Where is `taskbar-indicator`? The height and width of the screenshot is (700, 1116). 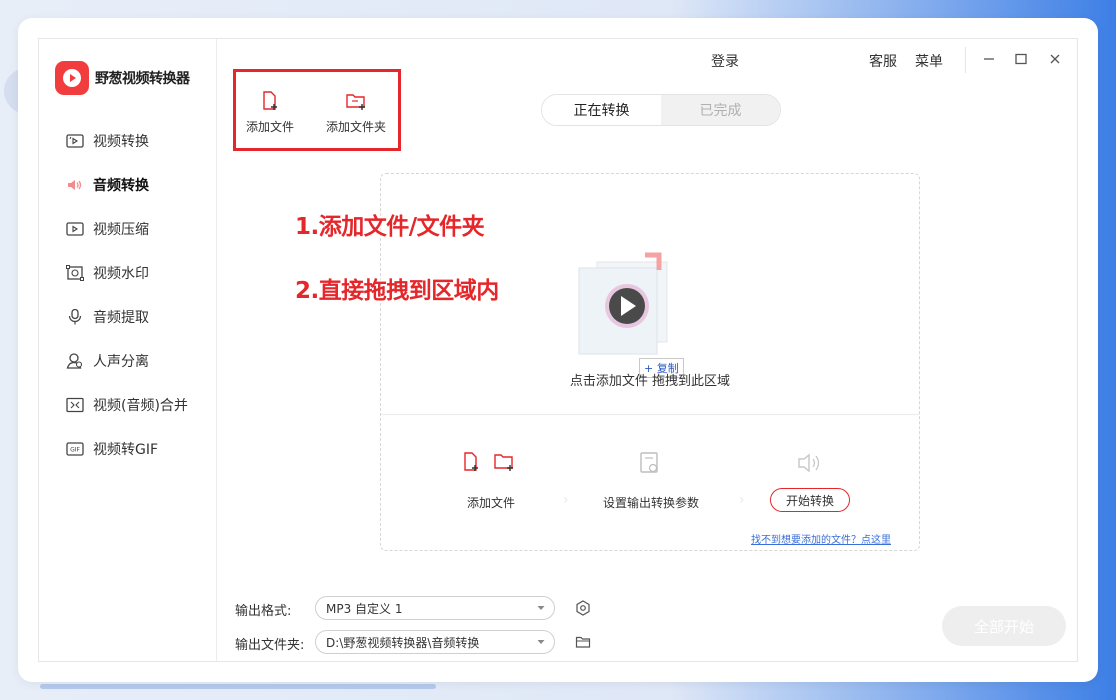
taskbar-indicator is located at coordinates (238, 686).